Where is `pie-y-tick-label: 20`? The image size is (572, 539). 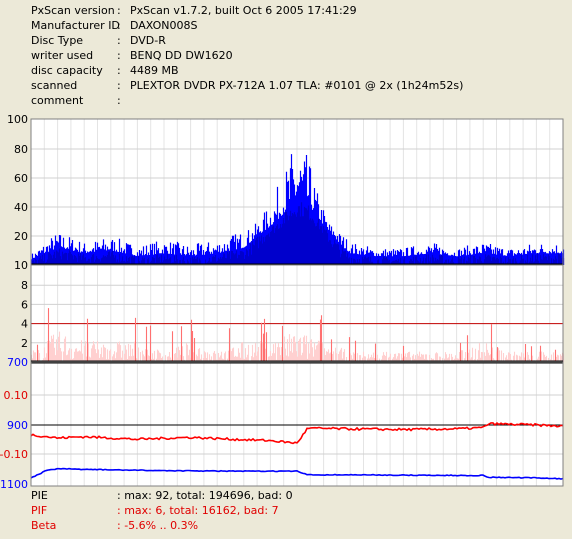 pie-y-tick-label: 20 is located at coordinates (21, 236).